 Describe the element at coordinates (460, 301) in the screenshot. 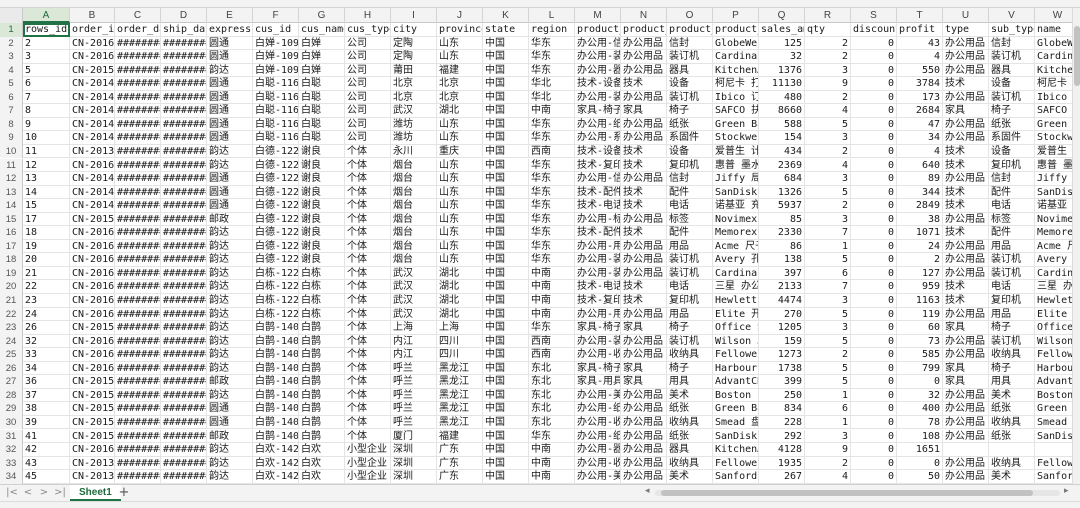

I see `grid-cell: 湖北` at that location.